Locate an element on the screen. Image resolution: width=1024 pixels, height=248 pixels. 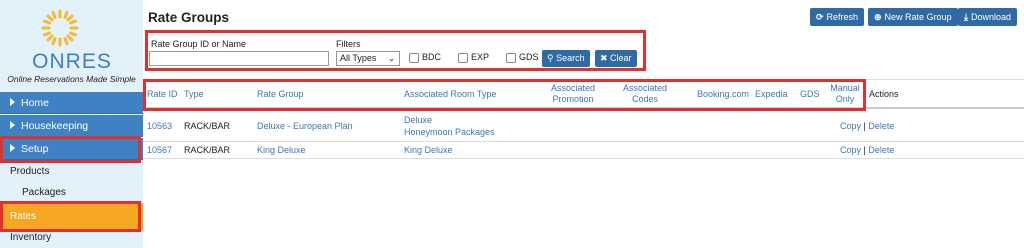
rate-id-link: 10567 is located at coordinates (159, 150).